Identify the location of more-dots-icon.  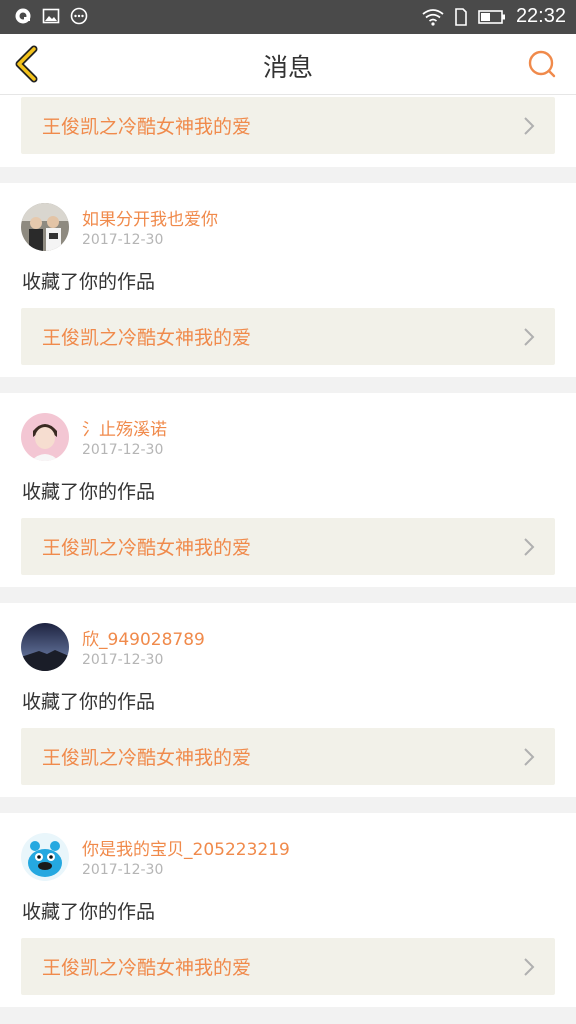
(79, 16).